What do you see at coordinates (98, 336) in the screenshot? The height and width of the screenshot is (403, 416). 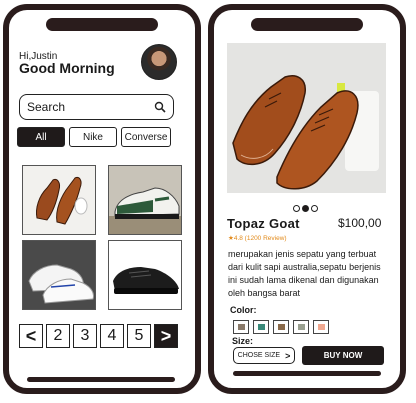 I see `pagination: < 2 3 4 5 >` at bounding box center [98, 336].